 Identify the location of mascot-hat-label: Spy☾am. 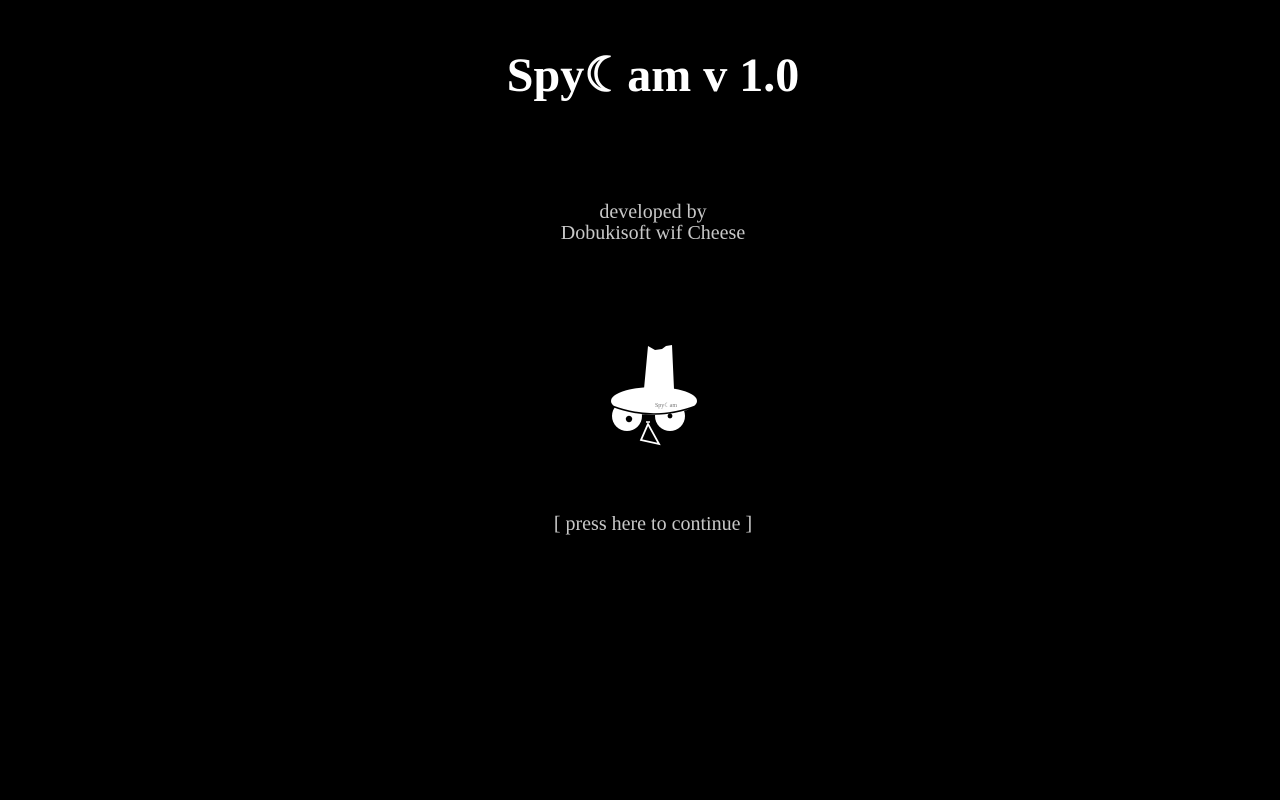
(666, 405).